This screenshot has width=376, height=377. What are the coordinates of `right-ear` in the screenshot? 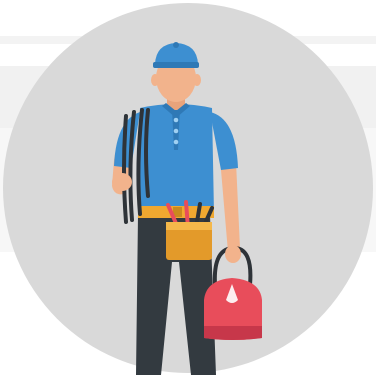 It's located at (197, 80).